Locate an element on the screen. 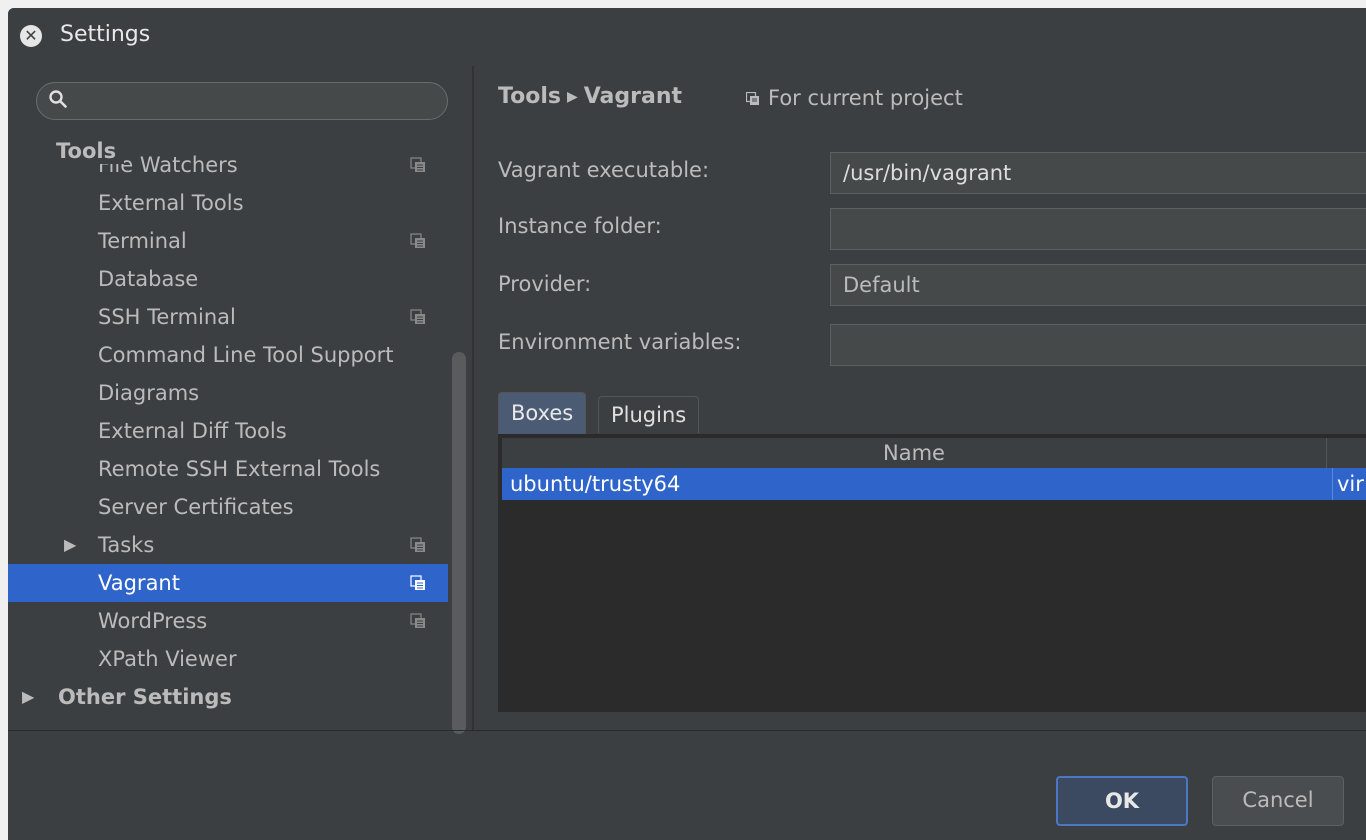  box-provider-cell: vir is located at coordinates (1349, 484).